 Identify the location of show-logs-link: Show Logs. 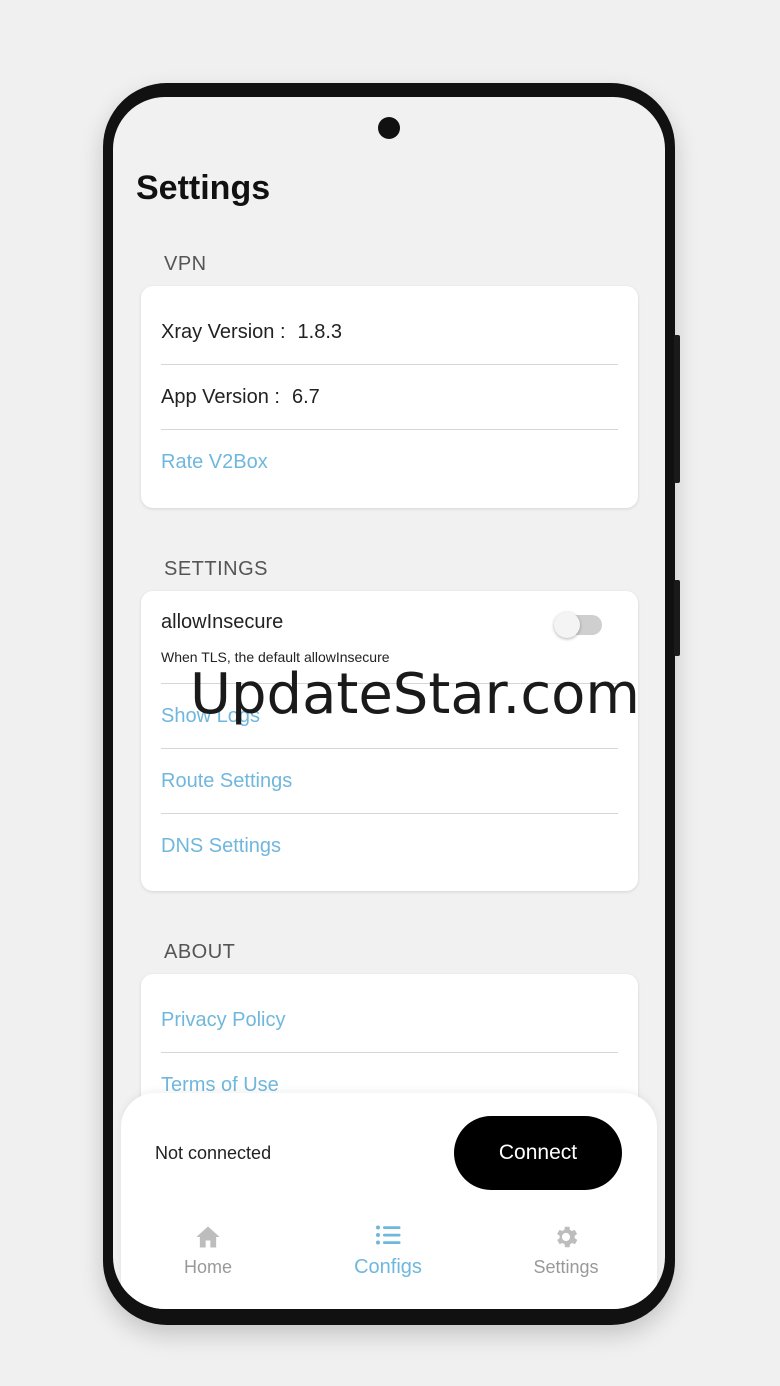
(389, 716).